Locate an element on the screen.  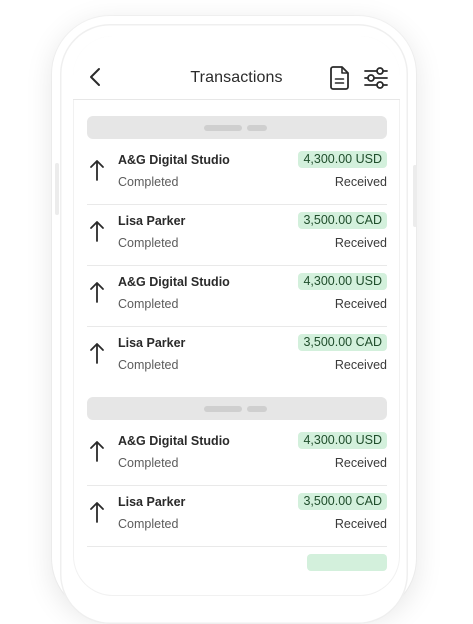
phone-side-button-left is located at coordinates (57, 189).